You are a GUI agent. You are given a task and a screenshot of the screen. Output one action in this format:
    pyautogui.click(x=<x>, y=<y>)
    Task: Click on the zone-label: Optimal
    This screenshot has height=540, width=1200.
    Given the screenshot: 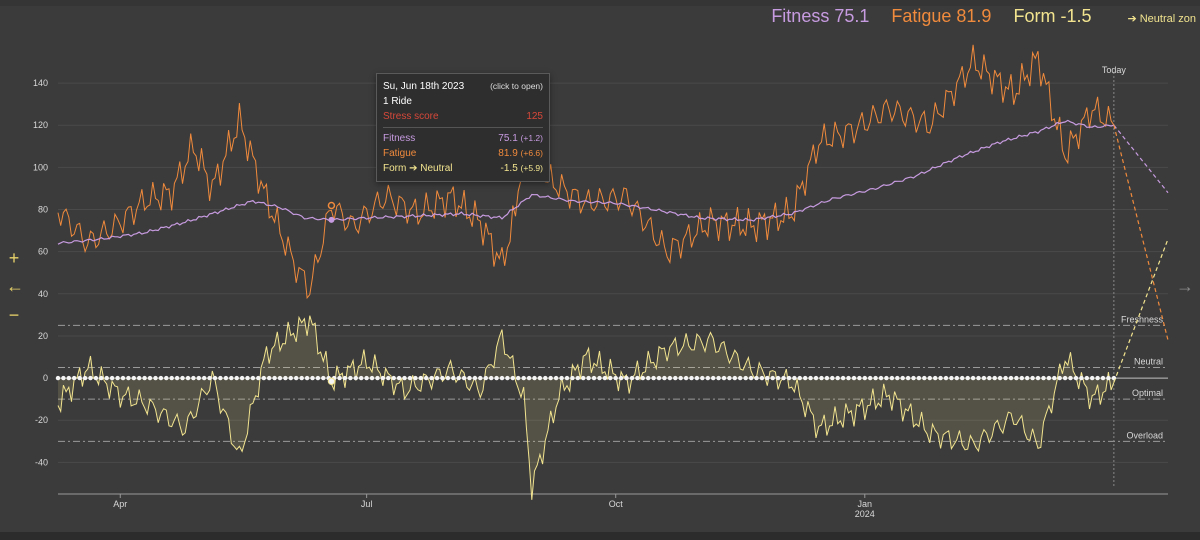 What is the action you would take?
    pyautogui.click(x=1147, y=393)
    